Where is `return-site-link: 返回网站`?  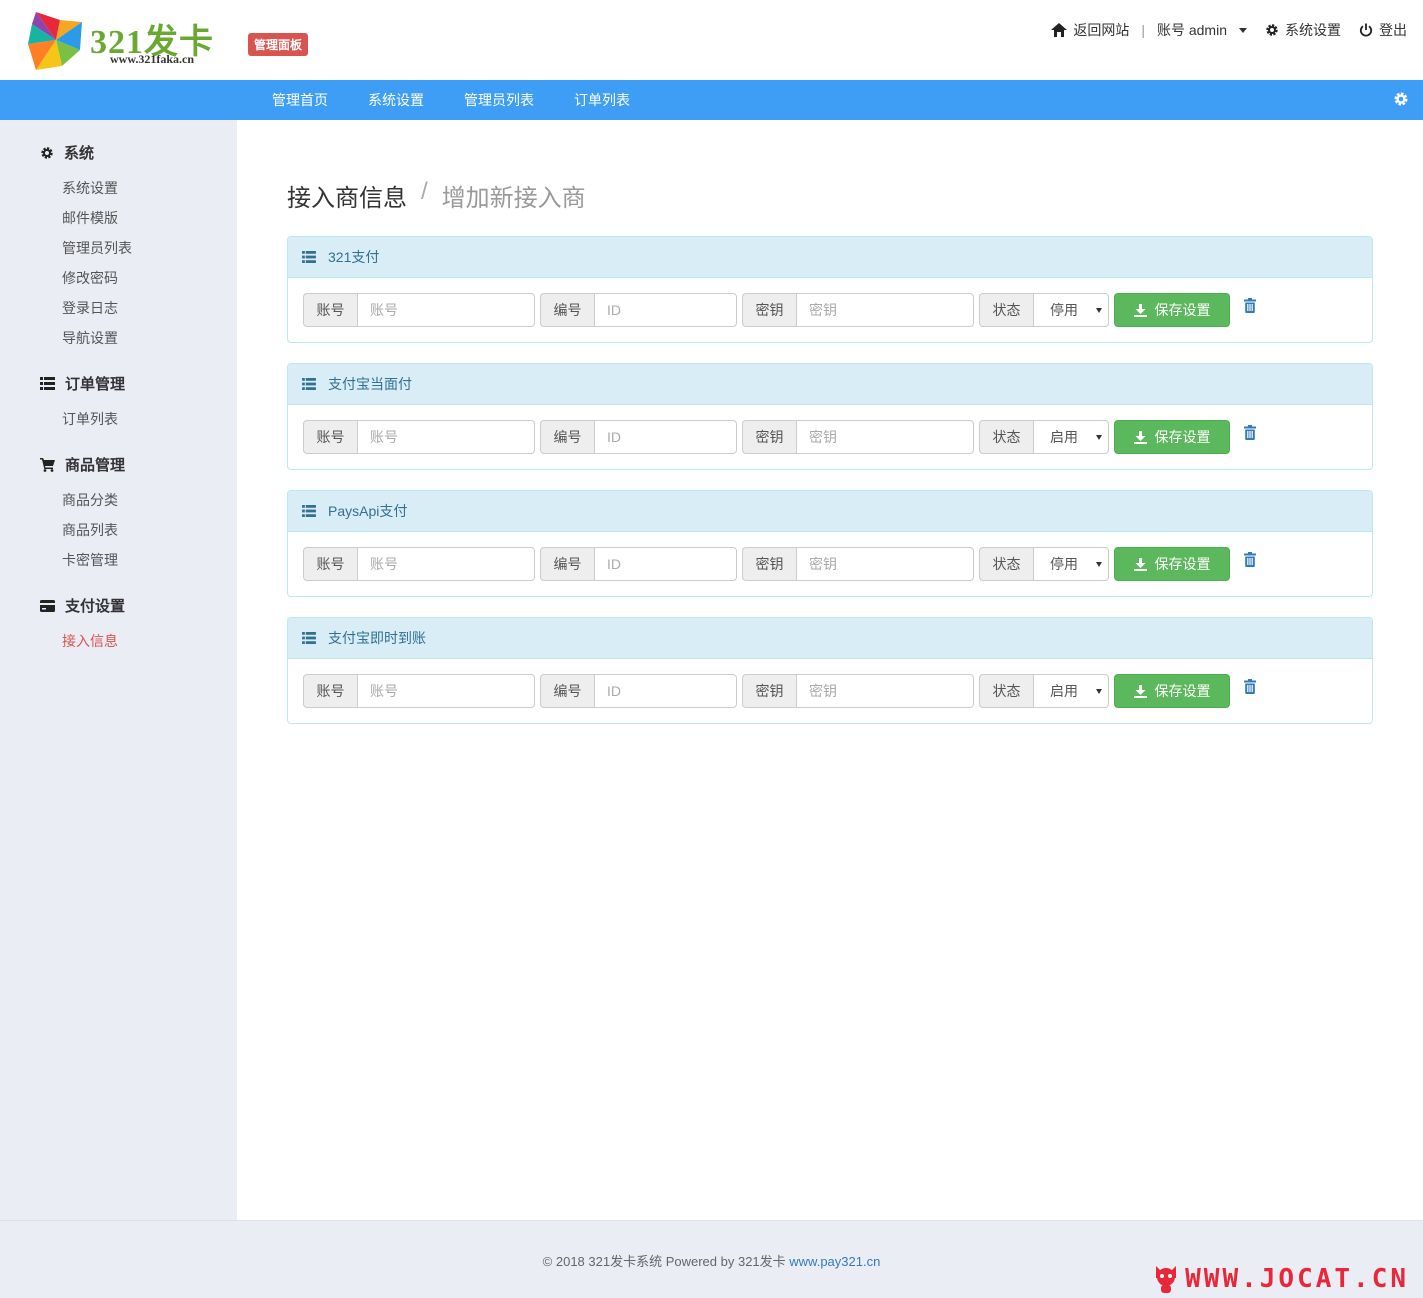
return-site-link: 返回网站 is located at coordinates (1090, 30).